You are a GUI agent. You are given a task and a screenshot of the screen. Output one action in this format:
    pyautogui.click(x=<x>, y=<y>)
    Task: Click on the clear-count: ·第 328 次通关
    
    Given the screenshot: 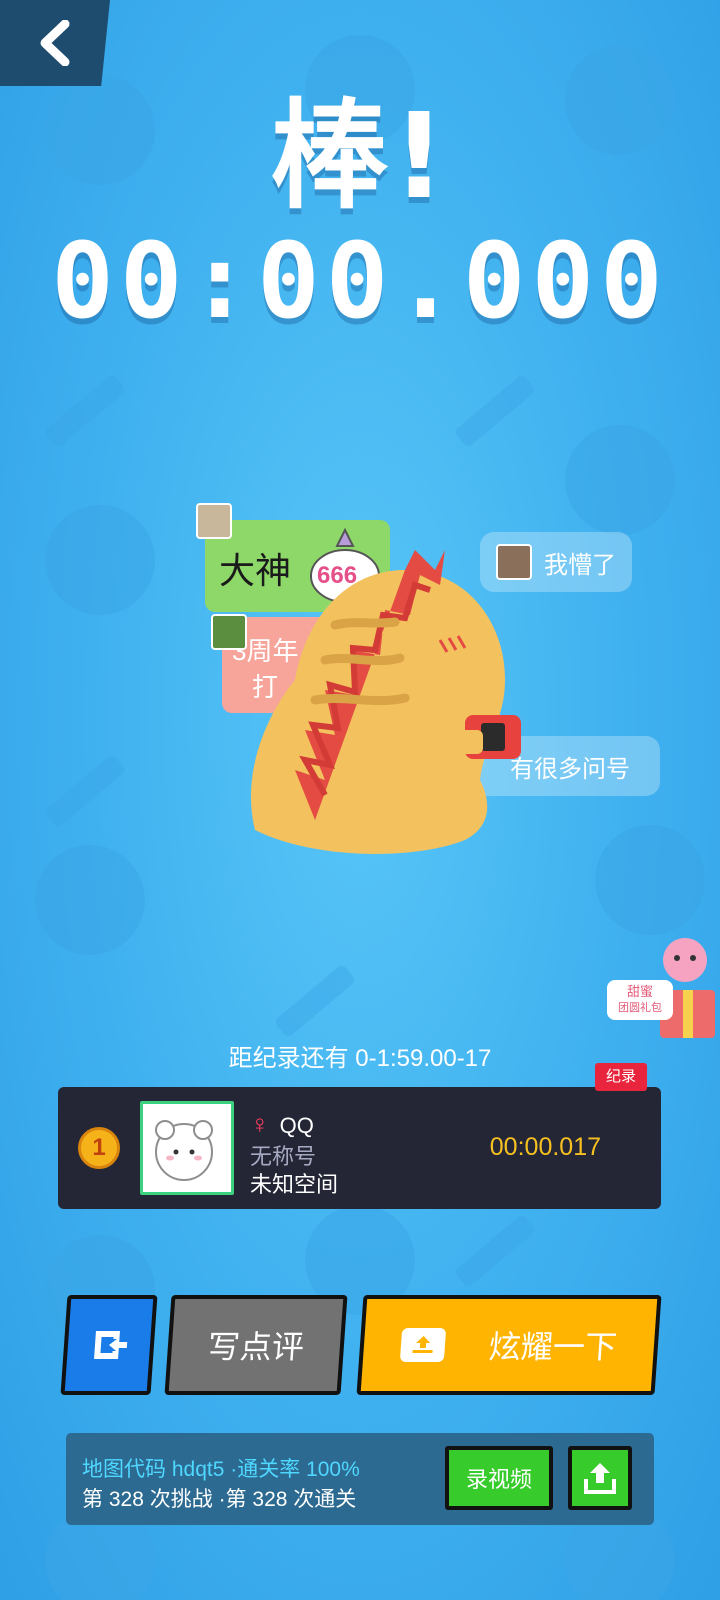 What is the action you would take?
    pyautogui.click(x=287, y=1499)
    